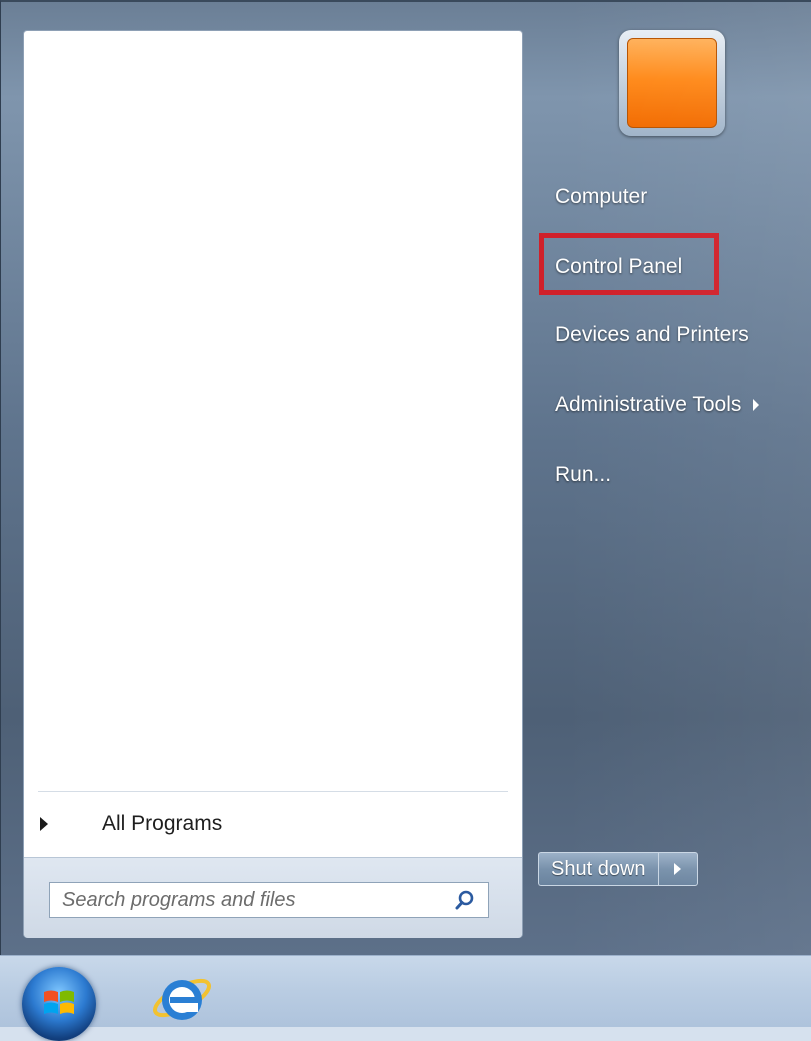 This screenshot has height=1041, width=811. I want to click on link-control-panel: Control Panel, so click(611, 267).